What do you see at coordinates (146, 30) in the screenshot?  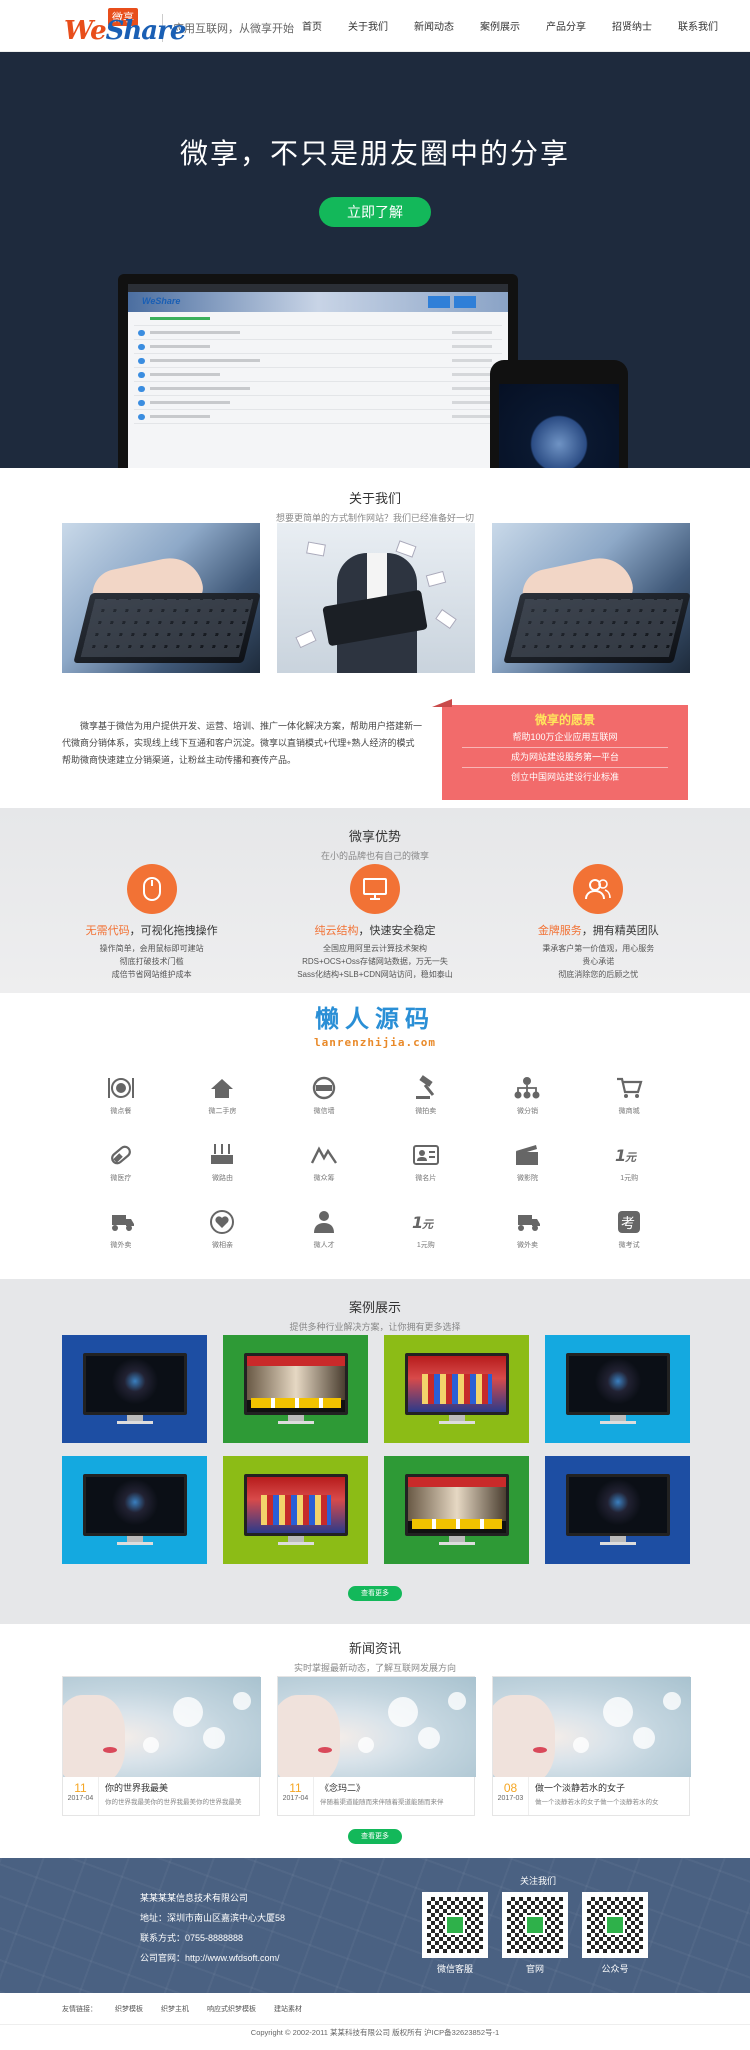 I see `logo-en-share: Share` at bounding box center [146, 30].